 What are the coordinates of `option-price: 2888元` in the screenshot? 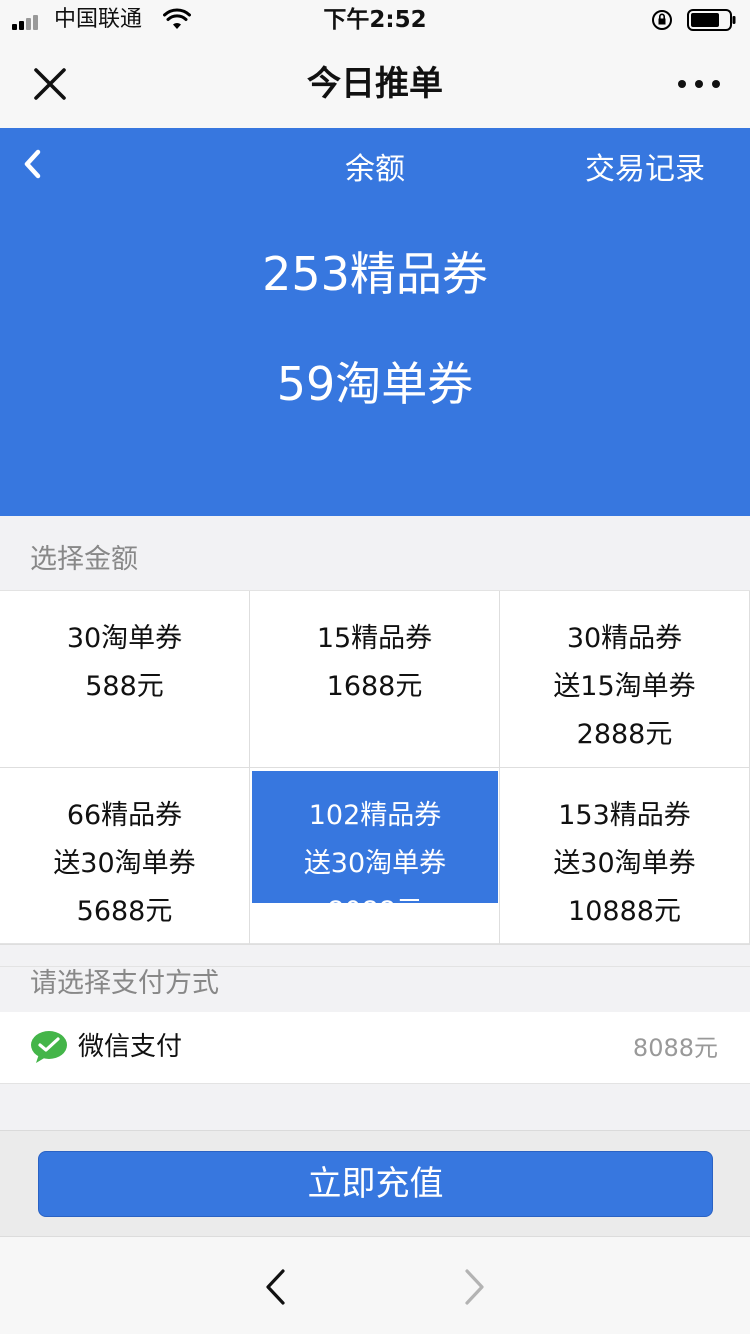 It's located at (624, 734).